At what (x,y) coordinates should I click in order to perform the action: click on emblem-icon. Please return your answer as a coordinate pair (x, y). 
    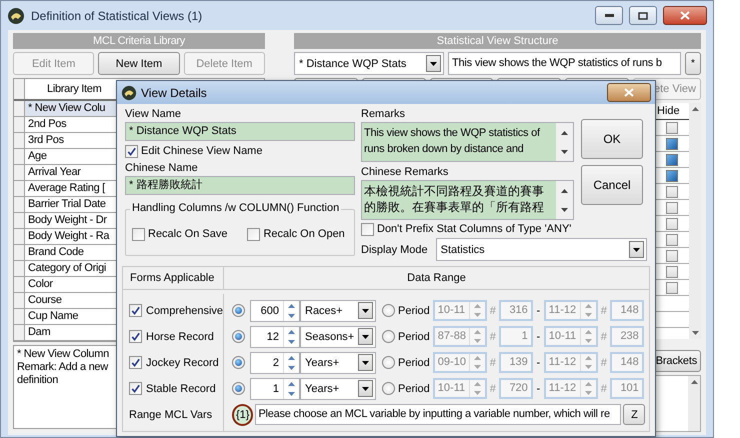
    Looking at the image, I should click on (16, 15).